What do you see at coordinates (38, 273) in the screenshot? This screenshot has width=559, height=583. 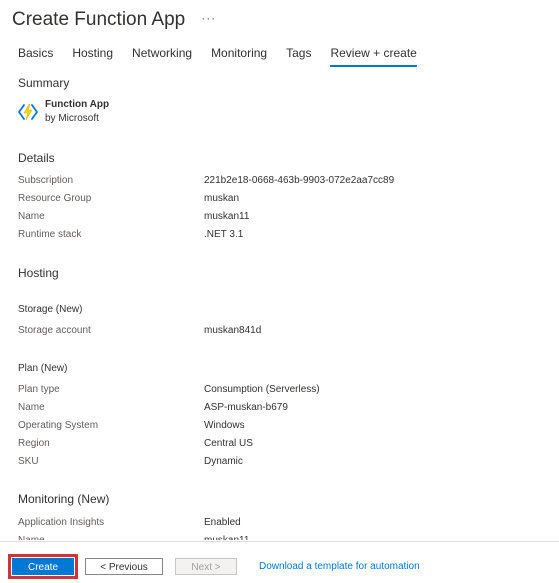 I see `hosting-heading: Hosting` at bounding box center [38, 273].